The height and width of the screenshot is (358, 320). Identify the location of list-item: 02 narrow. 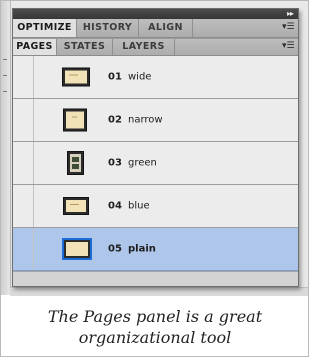
(155, 120).